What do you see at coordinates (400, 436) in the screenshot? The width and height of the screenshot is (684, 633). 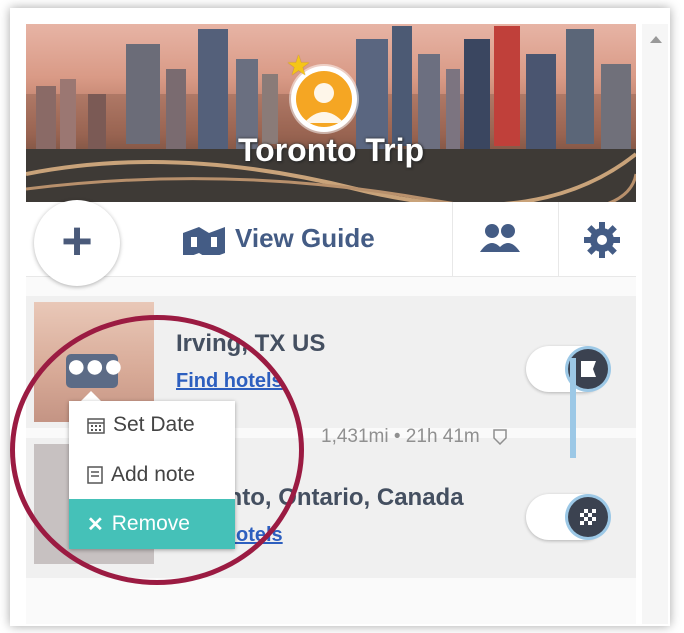 I see `route-distance-text: 1,431mi • 21h 41m` at bounding box center [400, 436].